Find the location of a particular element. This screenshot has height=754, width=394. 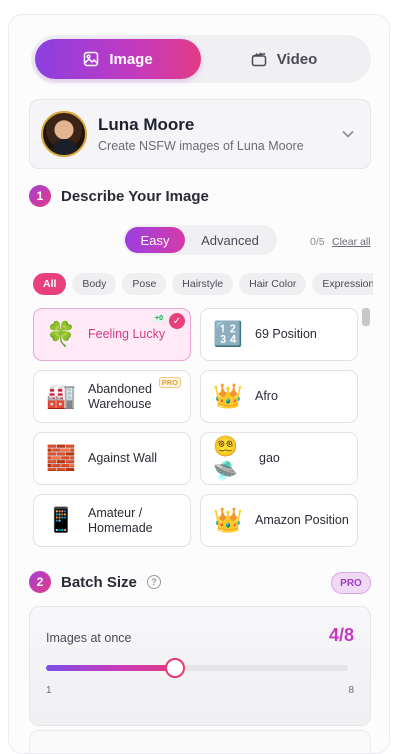

section-title: Describe Your Image is located at coordinates (135, 196).